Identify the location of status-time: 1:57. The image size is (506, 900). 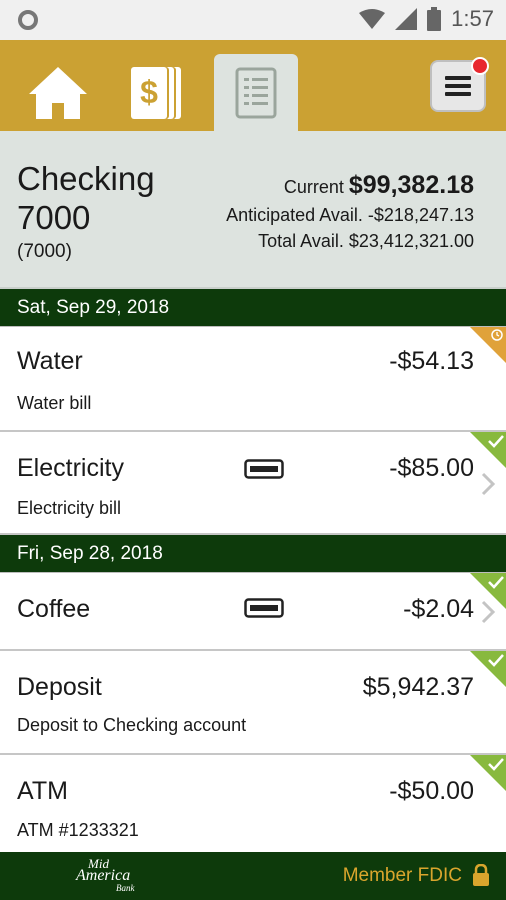
(472, 18).